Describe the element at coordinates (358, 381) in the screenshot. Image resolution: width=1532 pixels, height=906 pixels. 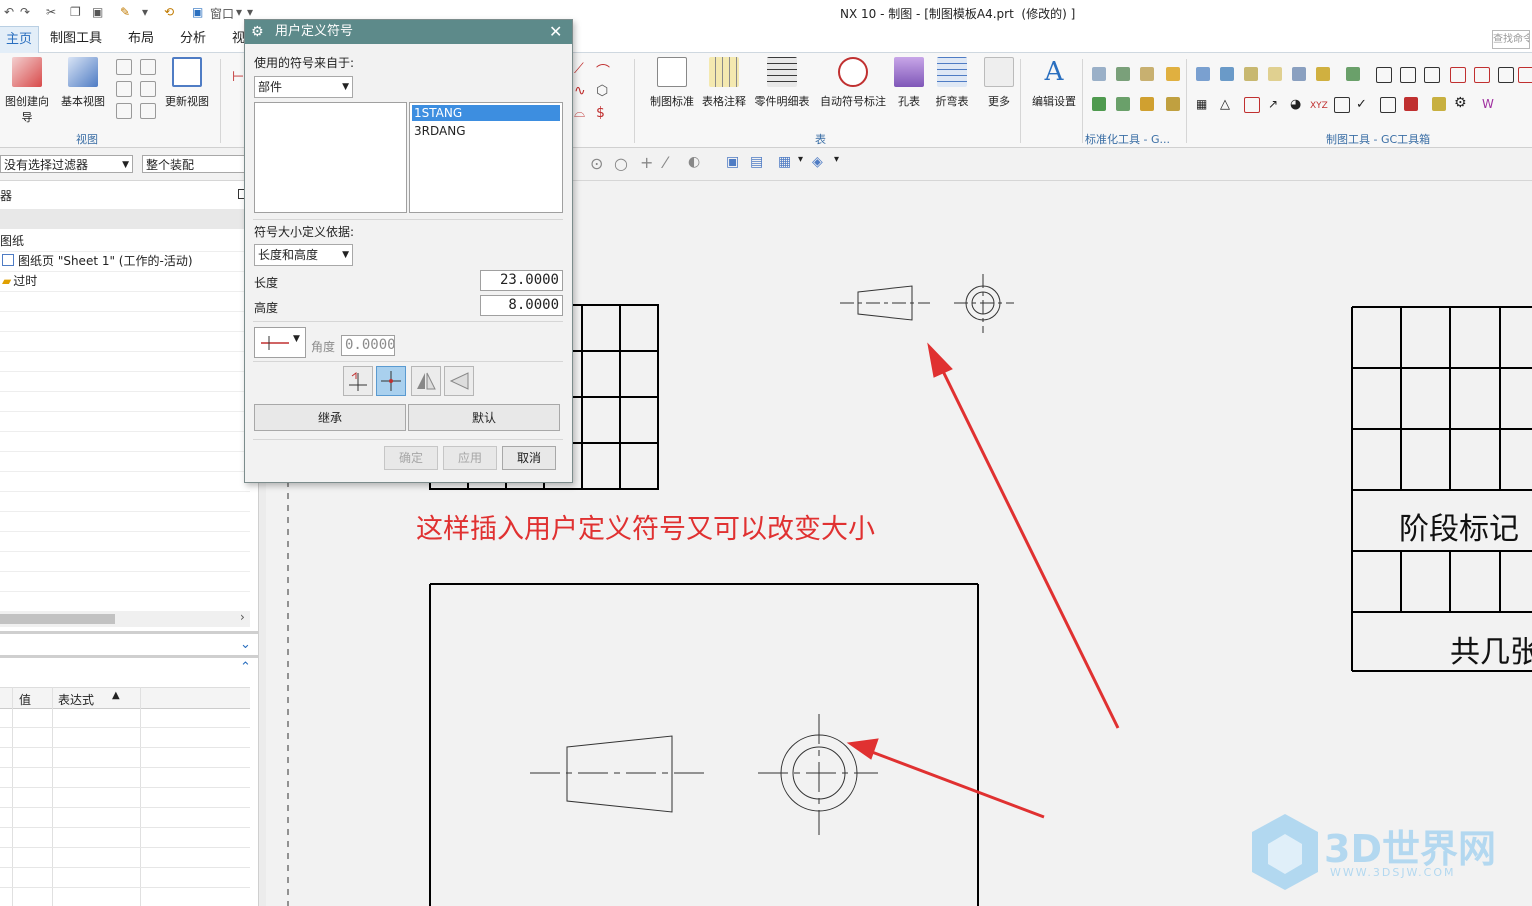
I see `place-on-line-button` at that location.